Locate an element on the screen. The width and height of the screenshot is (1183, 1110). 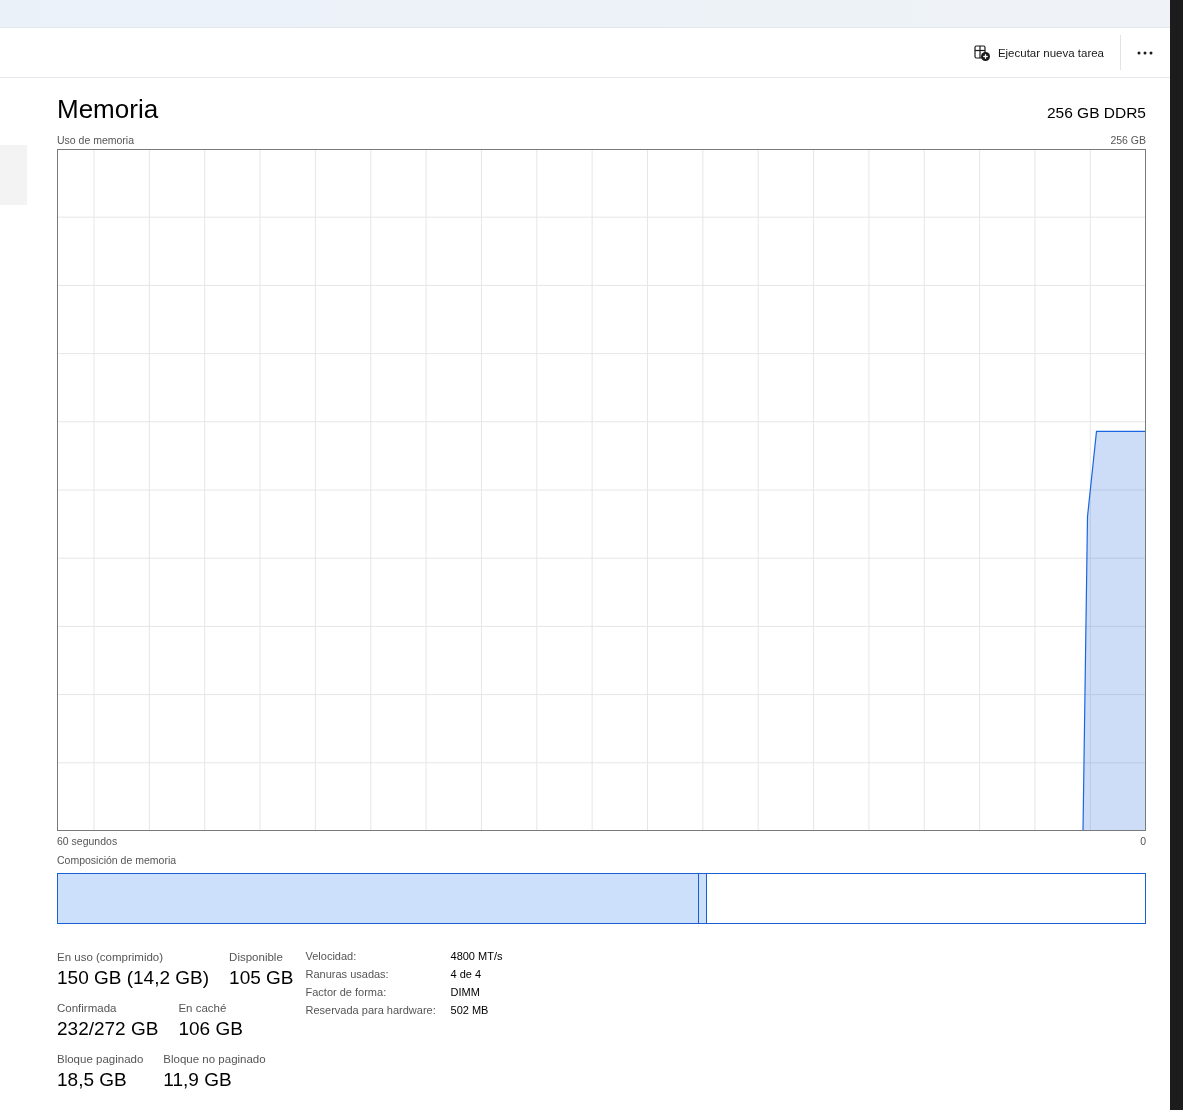
detail-label: Reservada para hardware: is located at coordinates (371, 1010).